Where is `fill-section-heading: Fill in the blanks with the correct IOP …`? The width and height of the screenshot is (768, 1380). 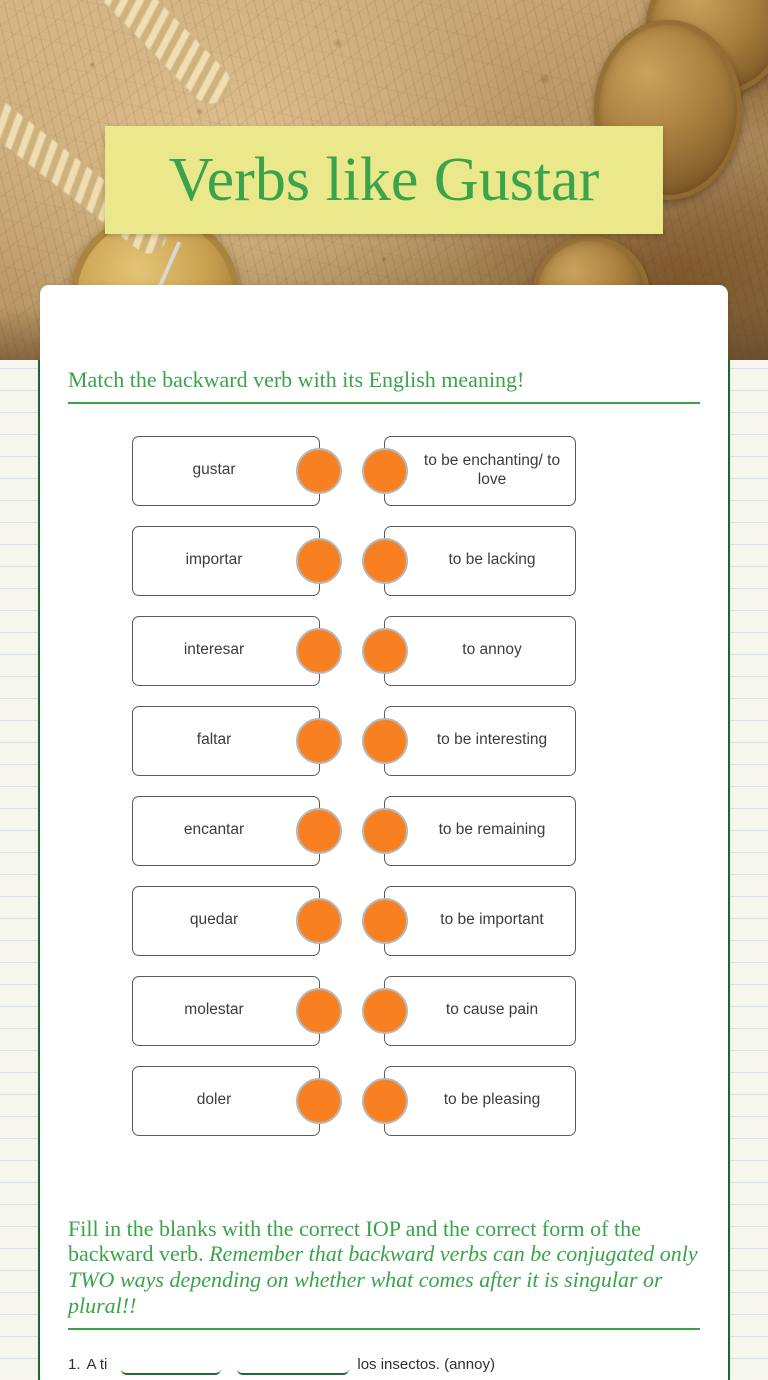 fill-section-heading: Fill in the blanks with the correct IOP … is located at coordinates (384, 1267).